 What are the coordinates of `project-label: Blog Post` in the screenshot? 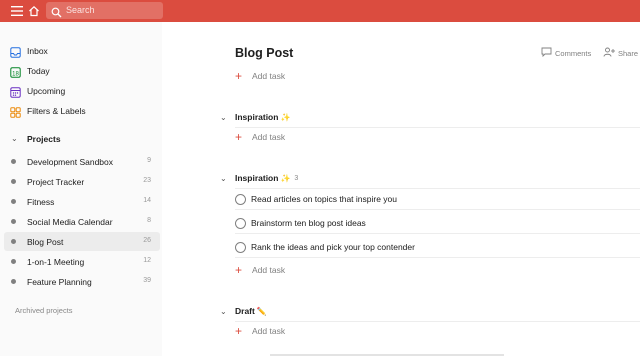 It's located at (45, 242).